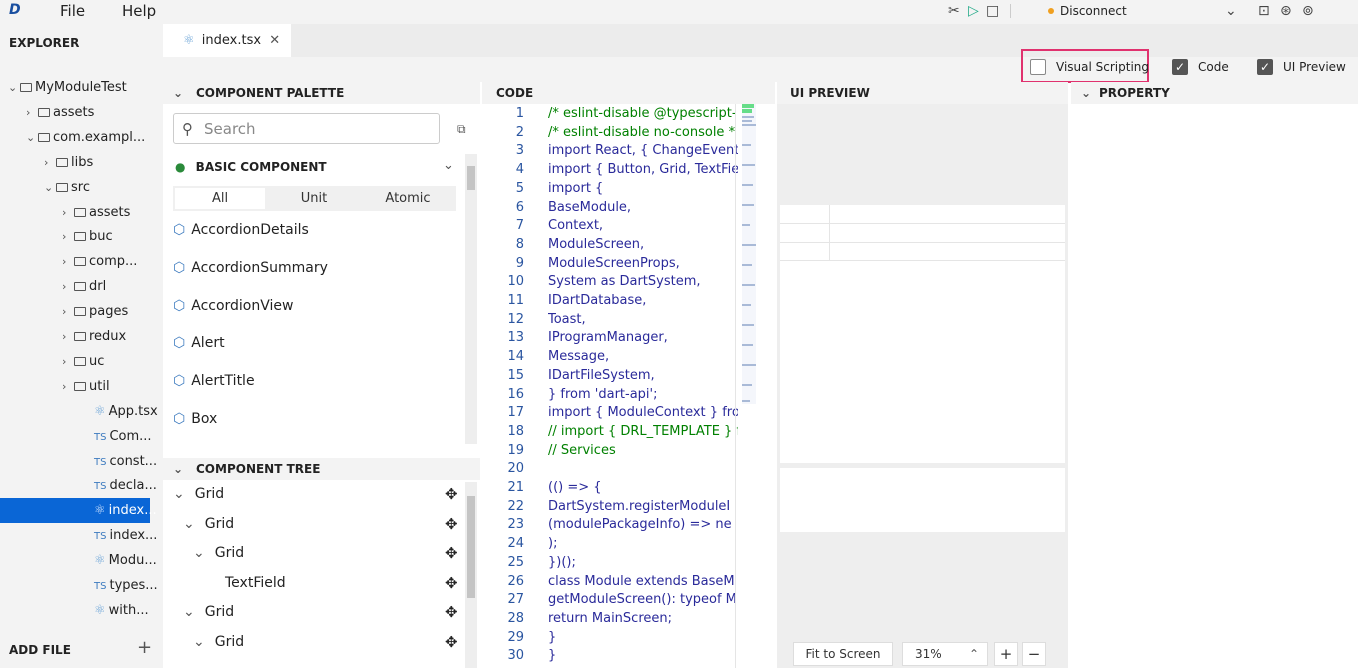  Describe the element at coordinates (255, 583) in the screenshot. I see `tree-node: TextField` at that location.